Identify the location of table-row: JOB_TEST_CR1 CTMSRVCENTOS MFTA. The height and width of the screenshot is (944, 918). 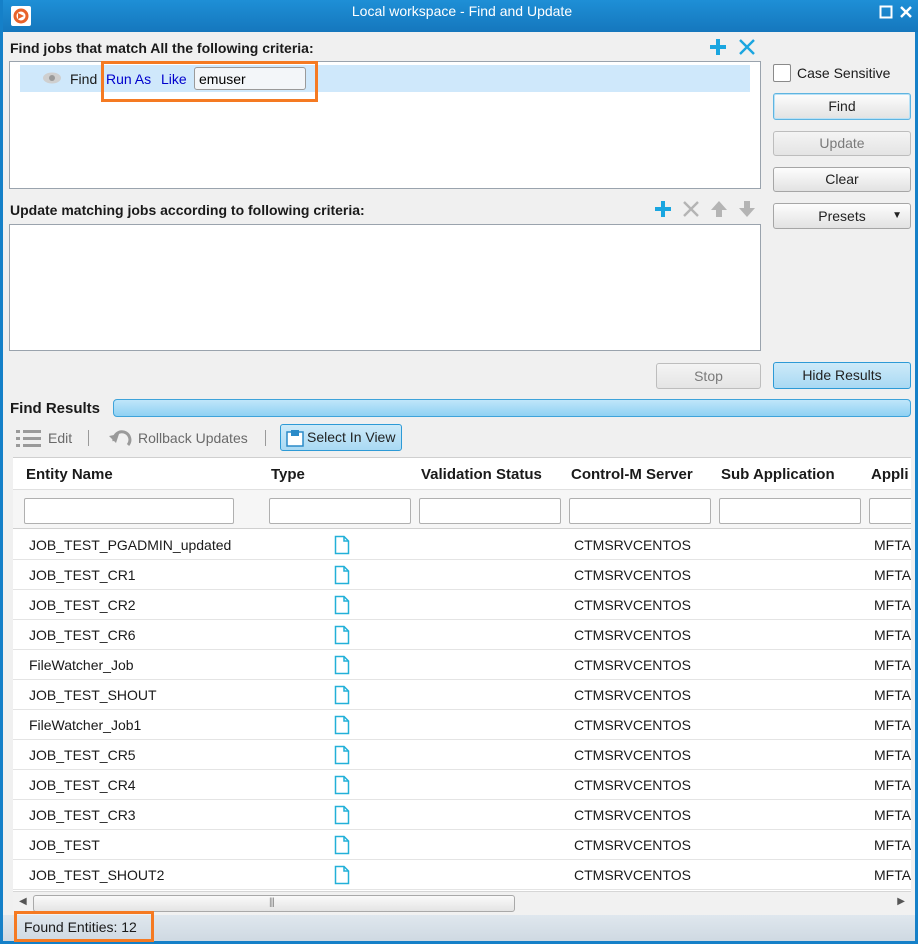
(462, 575).